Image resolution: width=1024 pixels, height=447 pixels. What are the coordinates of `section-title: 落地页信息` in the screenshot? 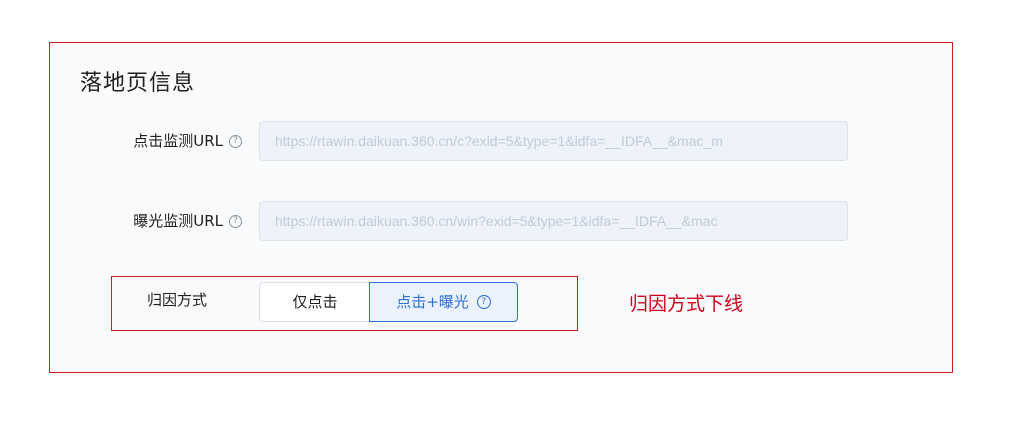 It's located at (138, 83).